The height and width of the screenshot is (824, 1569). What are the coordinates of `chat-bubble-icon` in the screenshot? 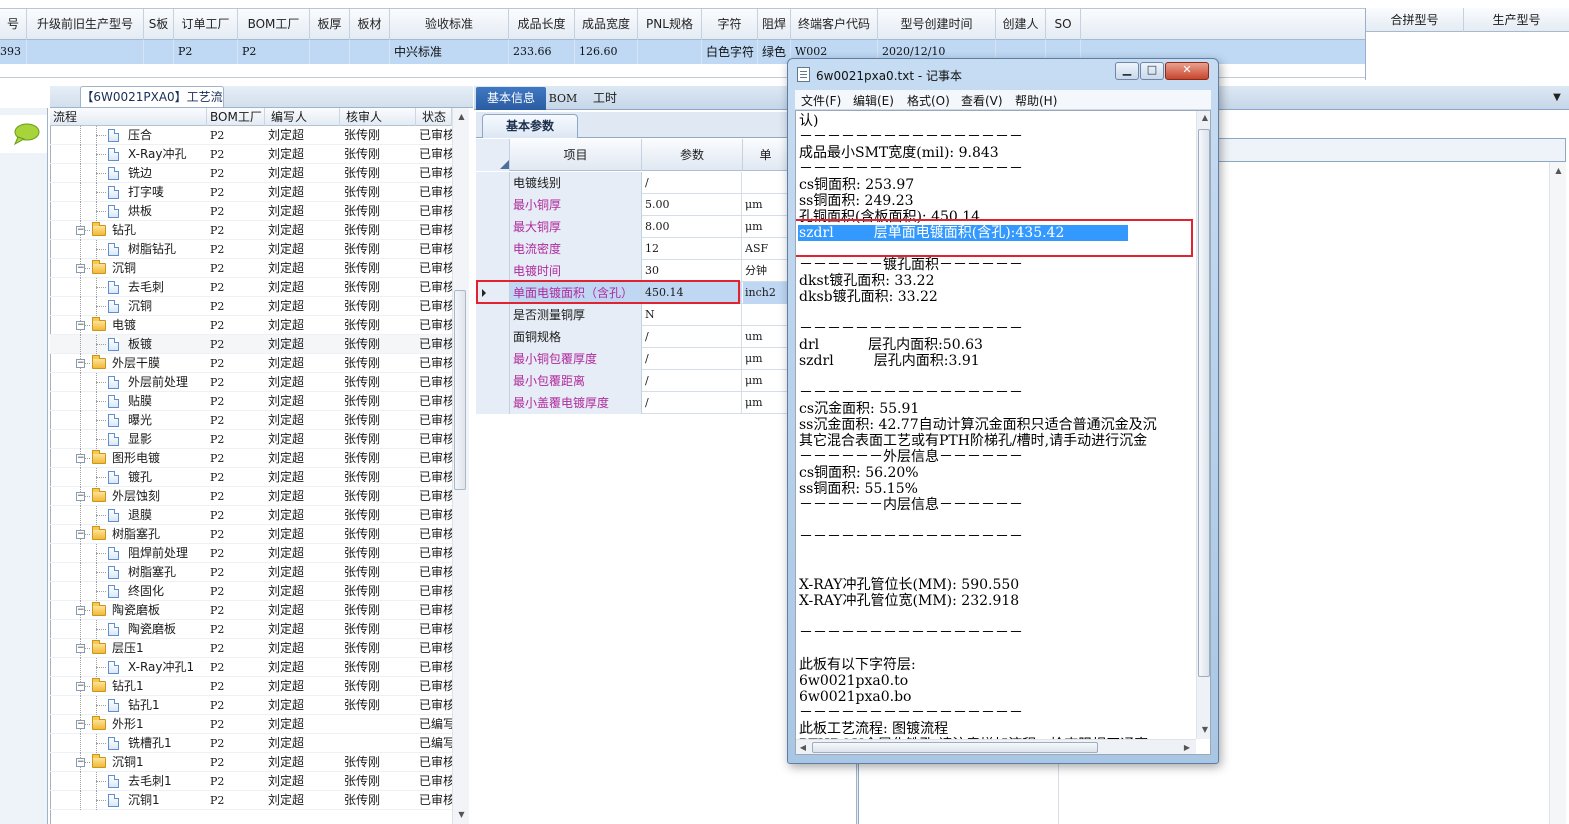 It's located at (23, 134).